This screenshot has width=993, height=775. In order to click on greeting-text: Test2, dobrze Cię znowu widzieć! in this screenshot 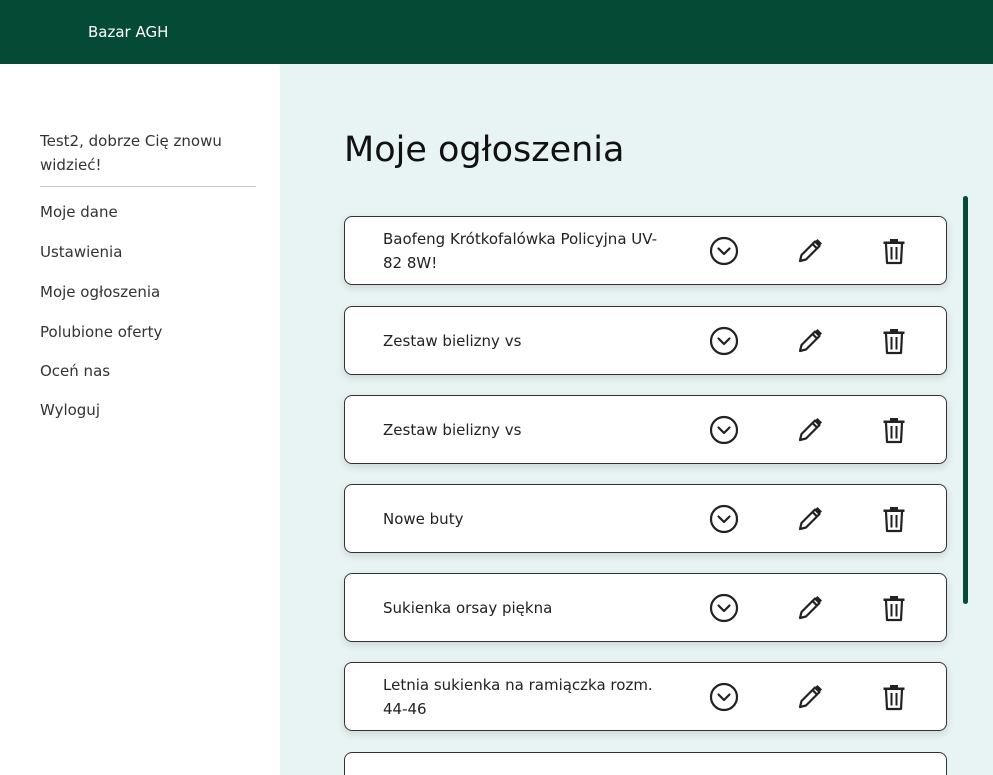, I will do `click(131, 153)`.